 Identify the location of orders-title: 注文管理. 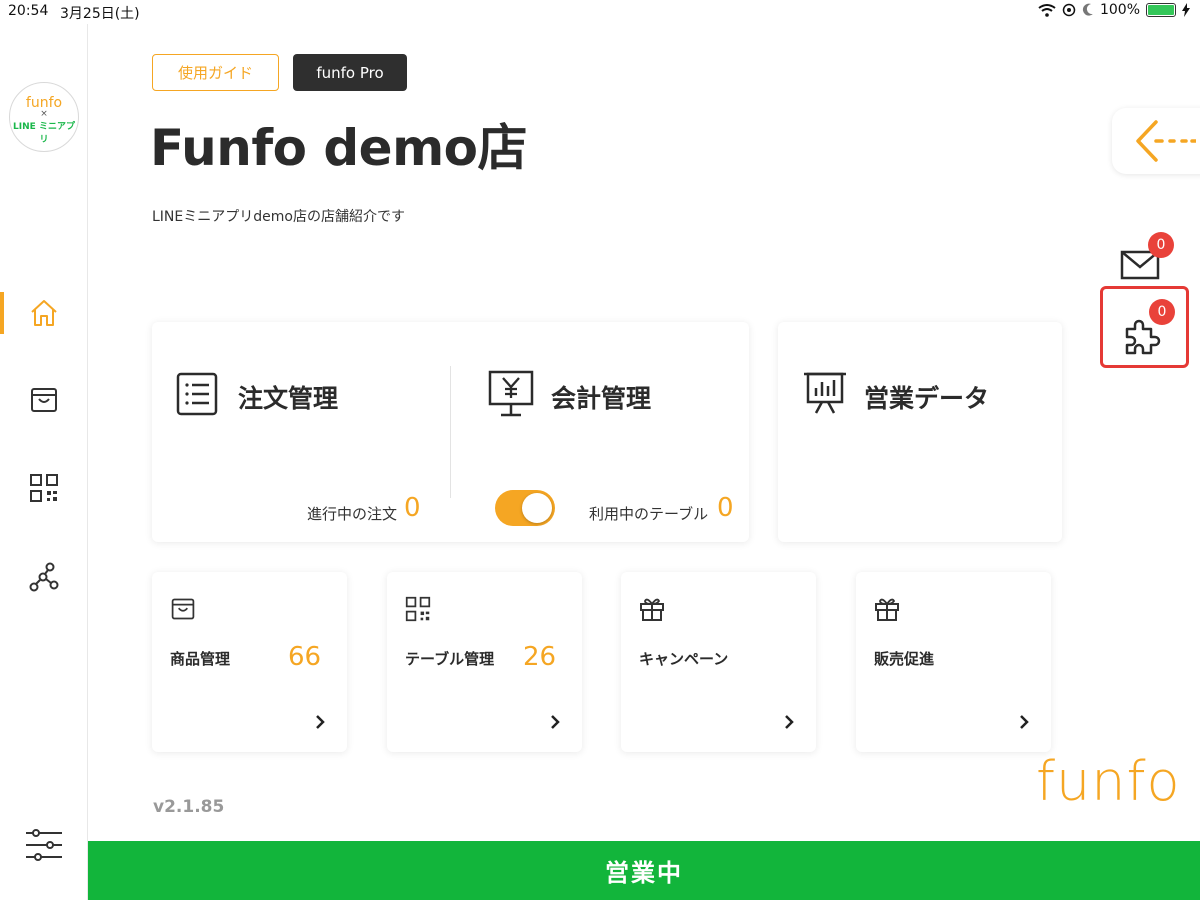
(288, 398).